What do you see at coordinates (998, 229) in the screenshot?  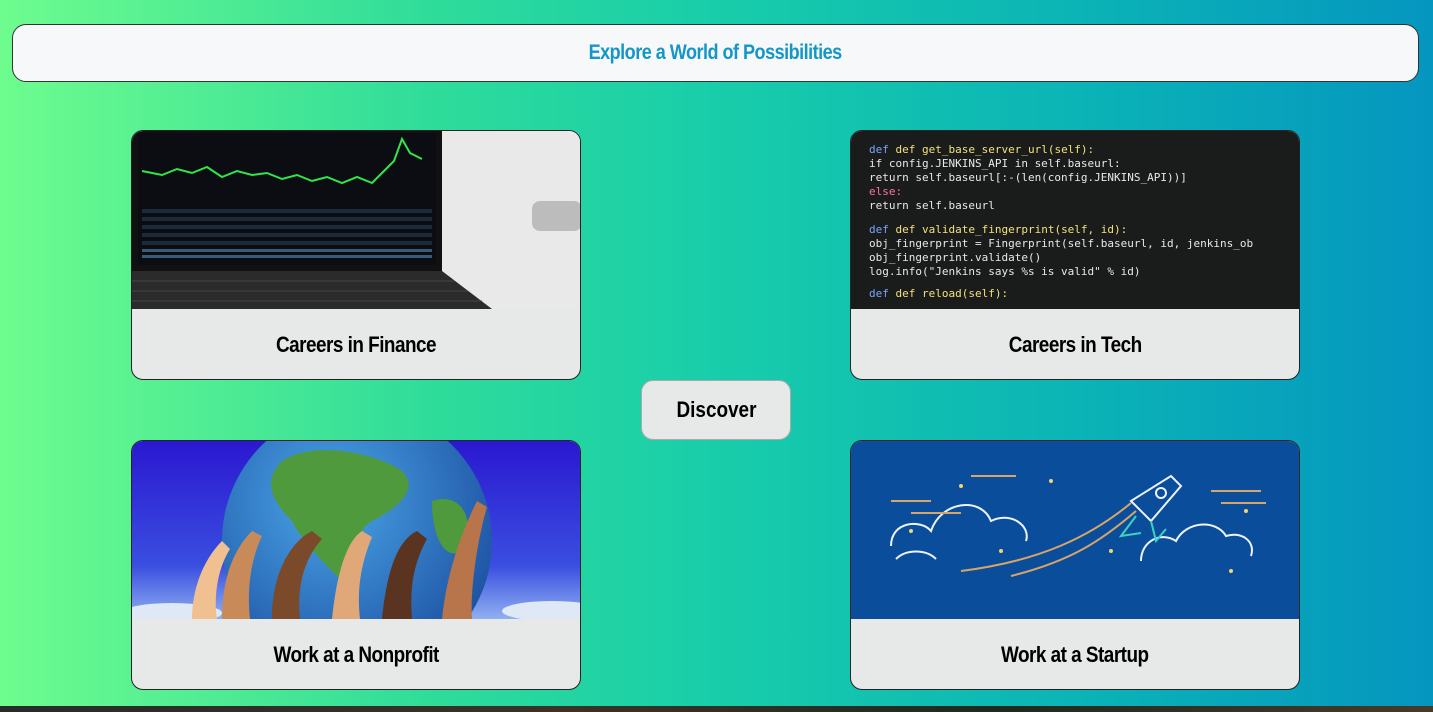 I see `svg-text:def def validate_fingerprint(s: def def validate_fingerprint(self, id):` at bounding box center [998, 229].